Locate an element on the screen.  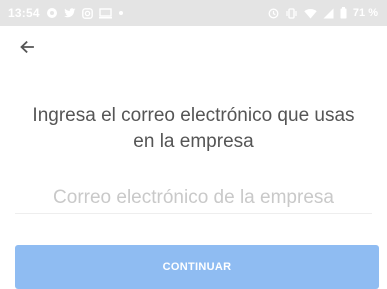
continue-button: CONTINUAR is located at coordinates (197, 267).